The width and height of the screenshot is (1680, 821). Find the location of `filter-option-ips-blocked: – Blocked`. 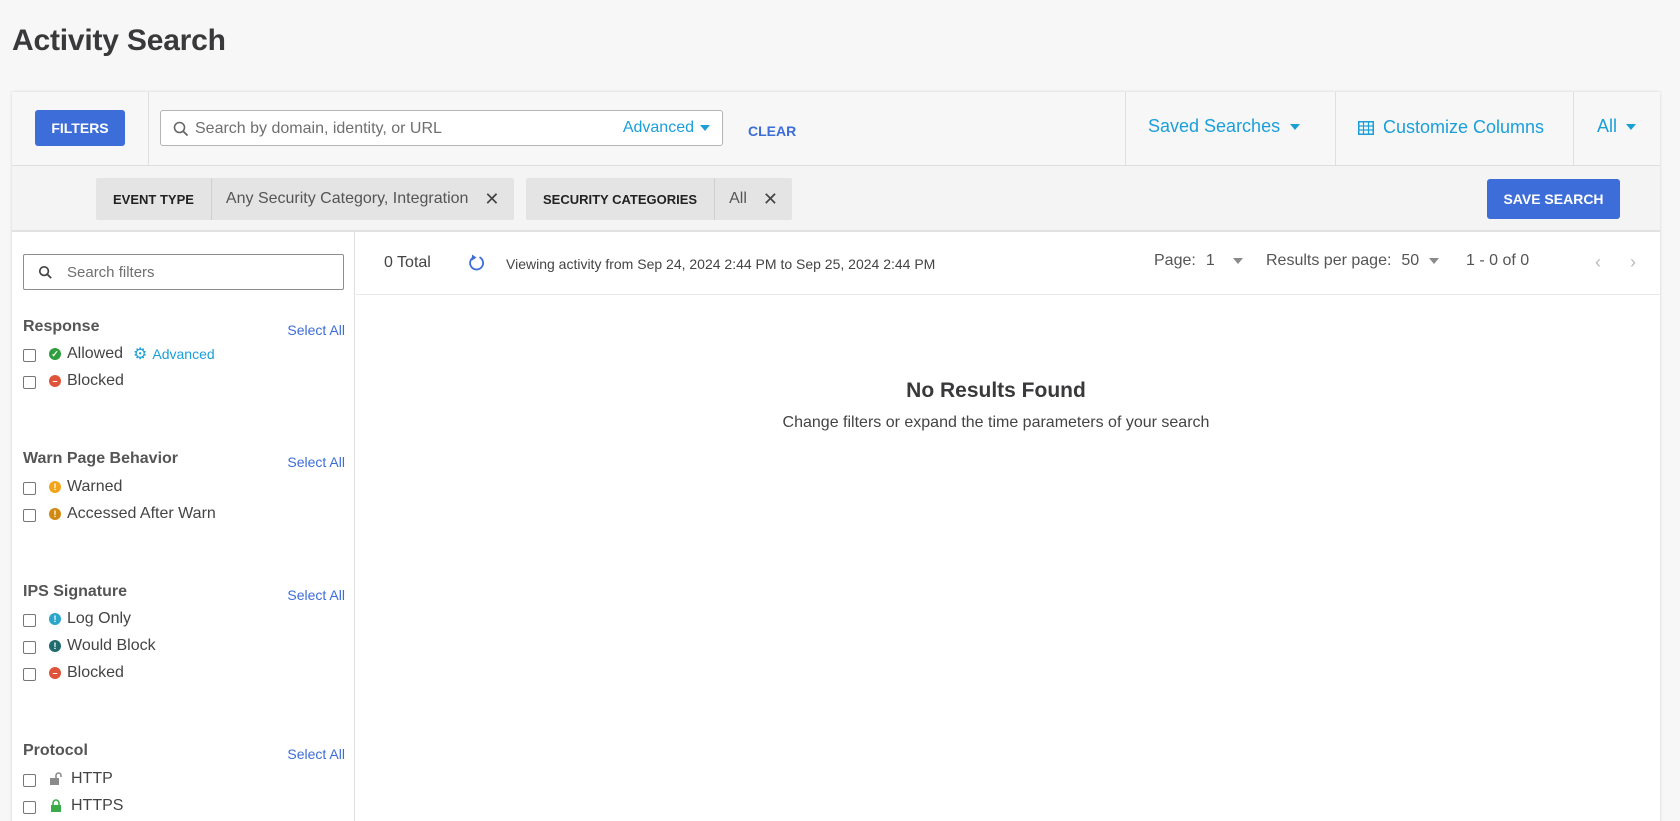

filter-option-ips-blocked: – Blocked is located at coordinates (73, 673).